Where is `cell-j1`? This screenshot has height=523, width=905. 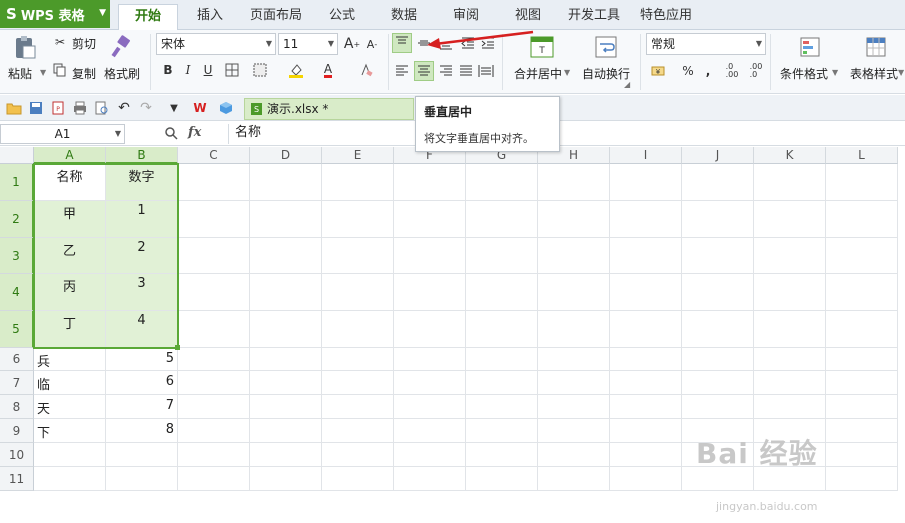 cell-j1 is located at coordinates (718, 182).